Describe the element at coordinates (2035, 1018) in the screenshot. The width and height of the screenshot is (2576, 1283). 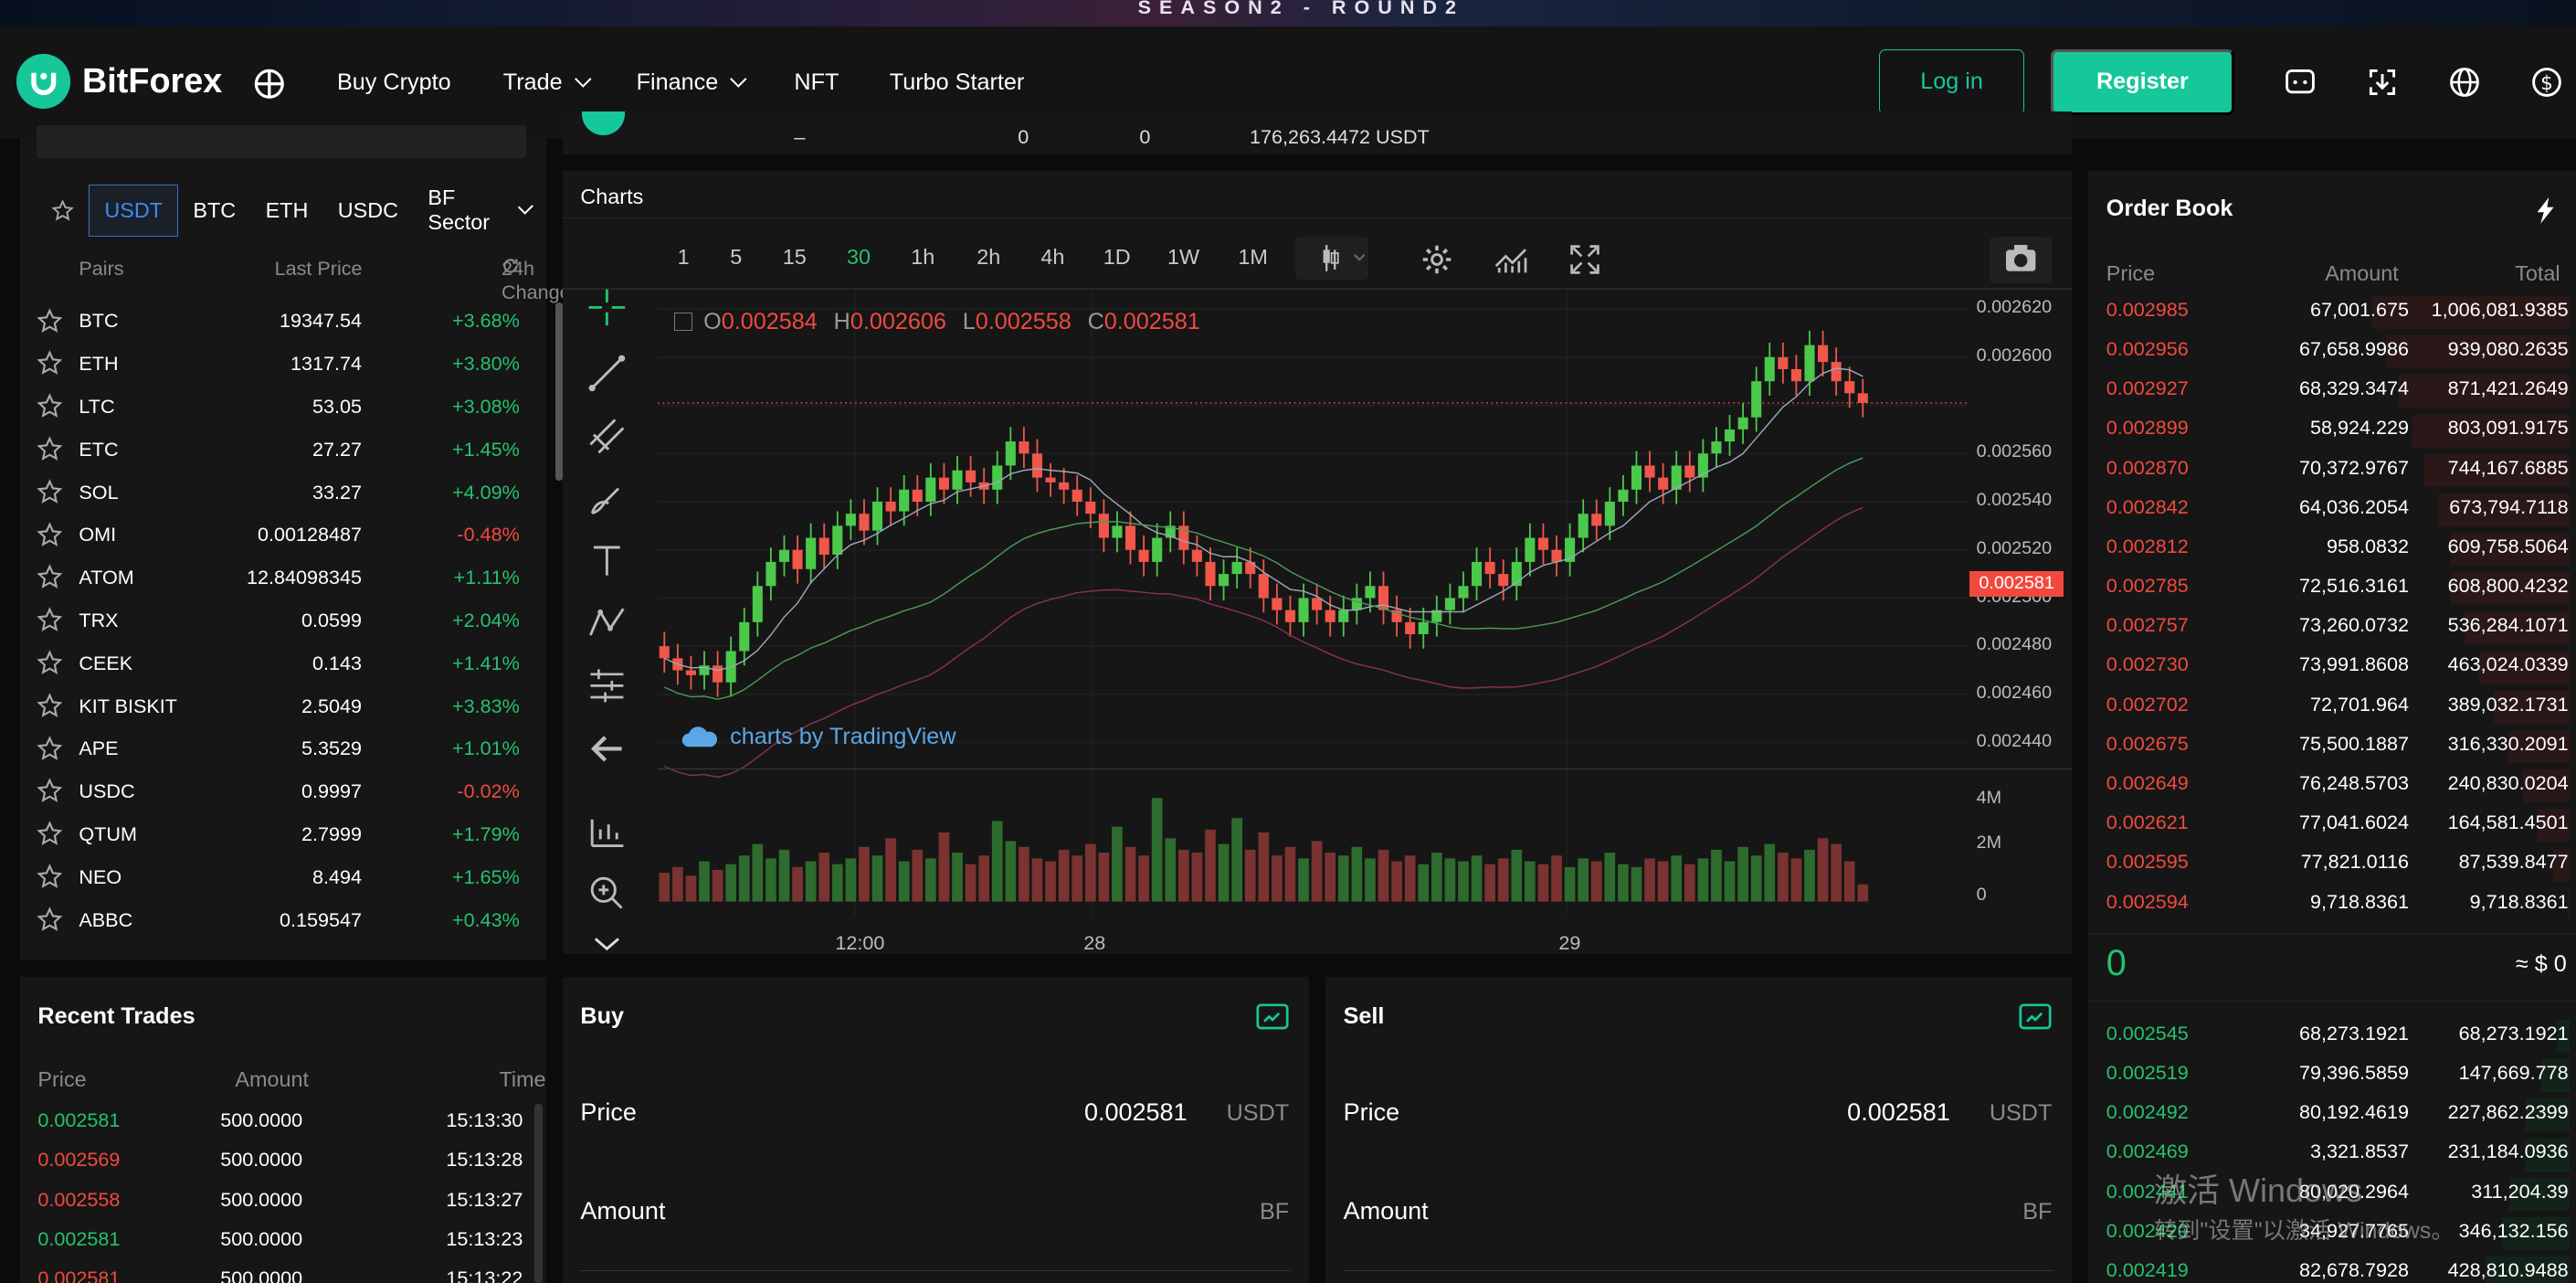
I see `calculator-icon` at that location.